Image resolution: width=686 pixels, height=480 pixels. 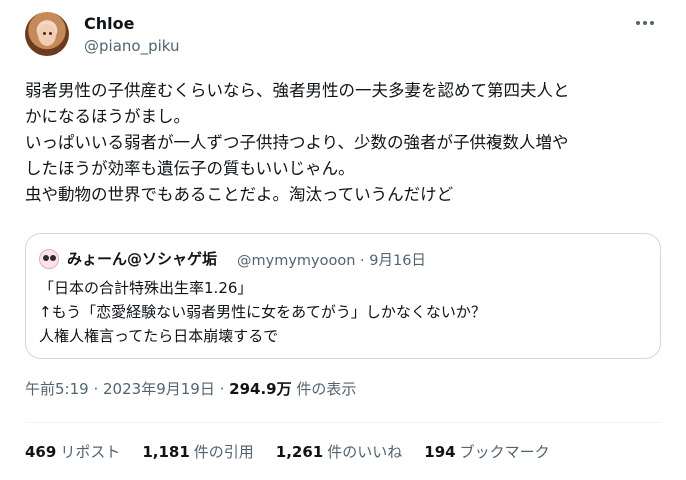 I want to click on quoted-author-handle: @mymymyooon, so click(x=296, y=261).